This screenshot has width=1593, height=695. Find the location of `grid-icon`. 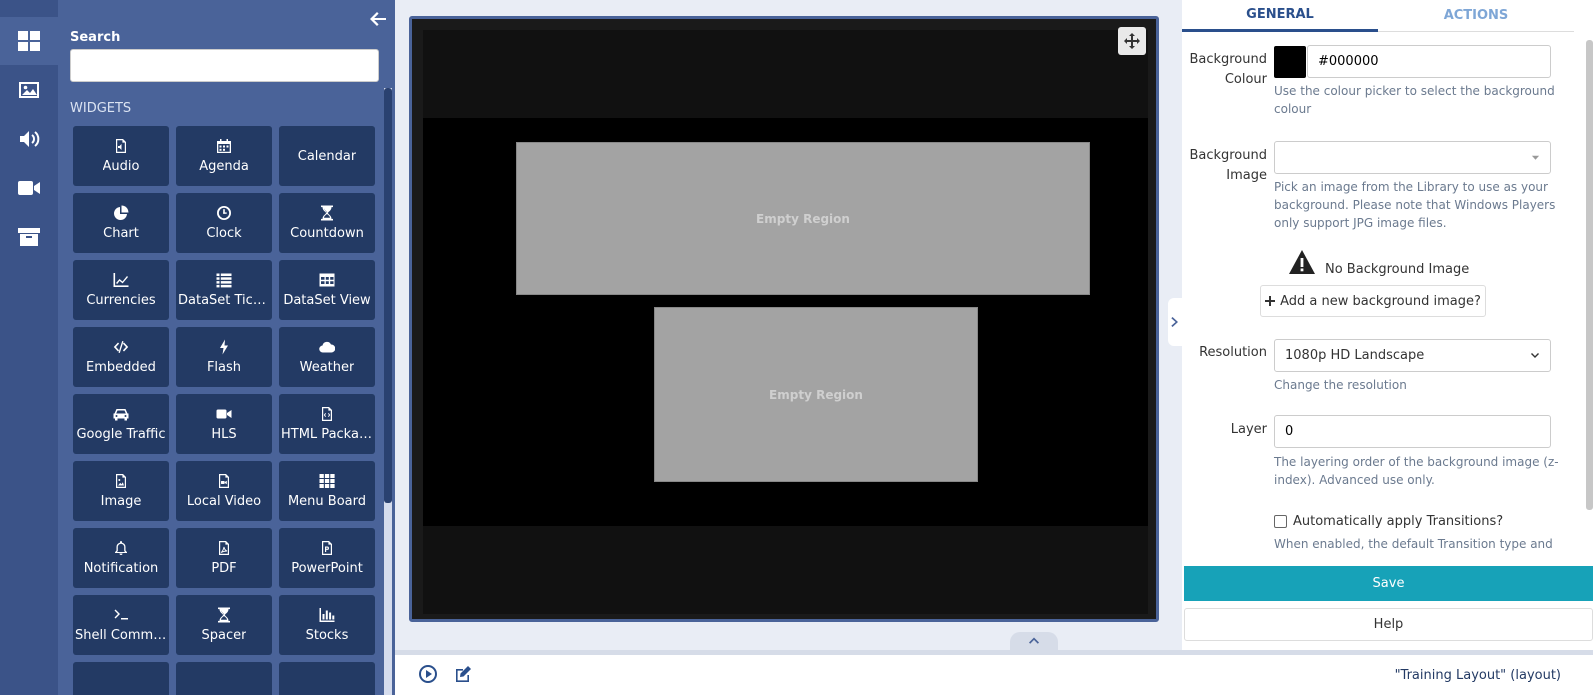

grid-icon is located at coordinates (327, 481).